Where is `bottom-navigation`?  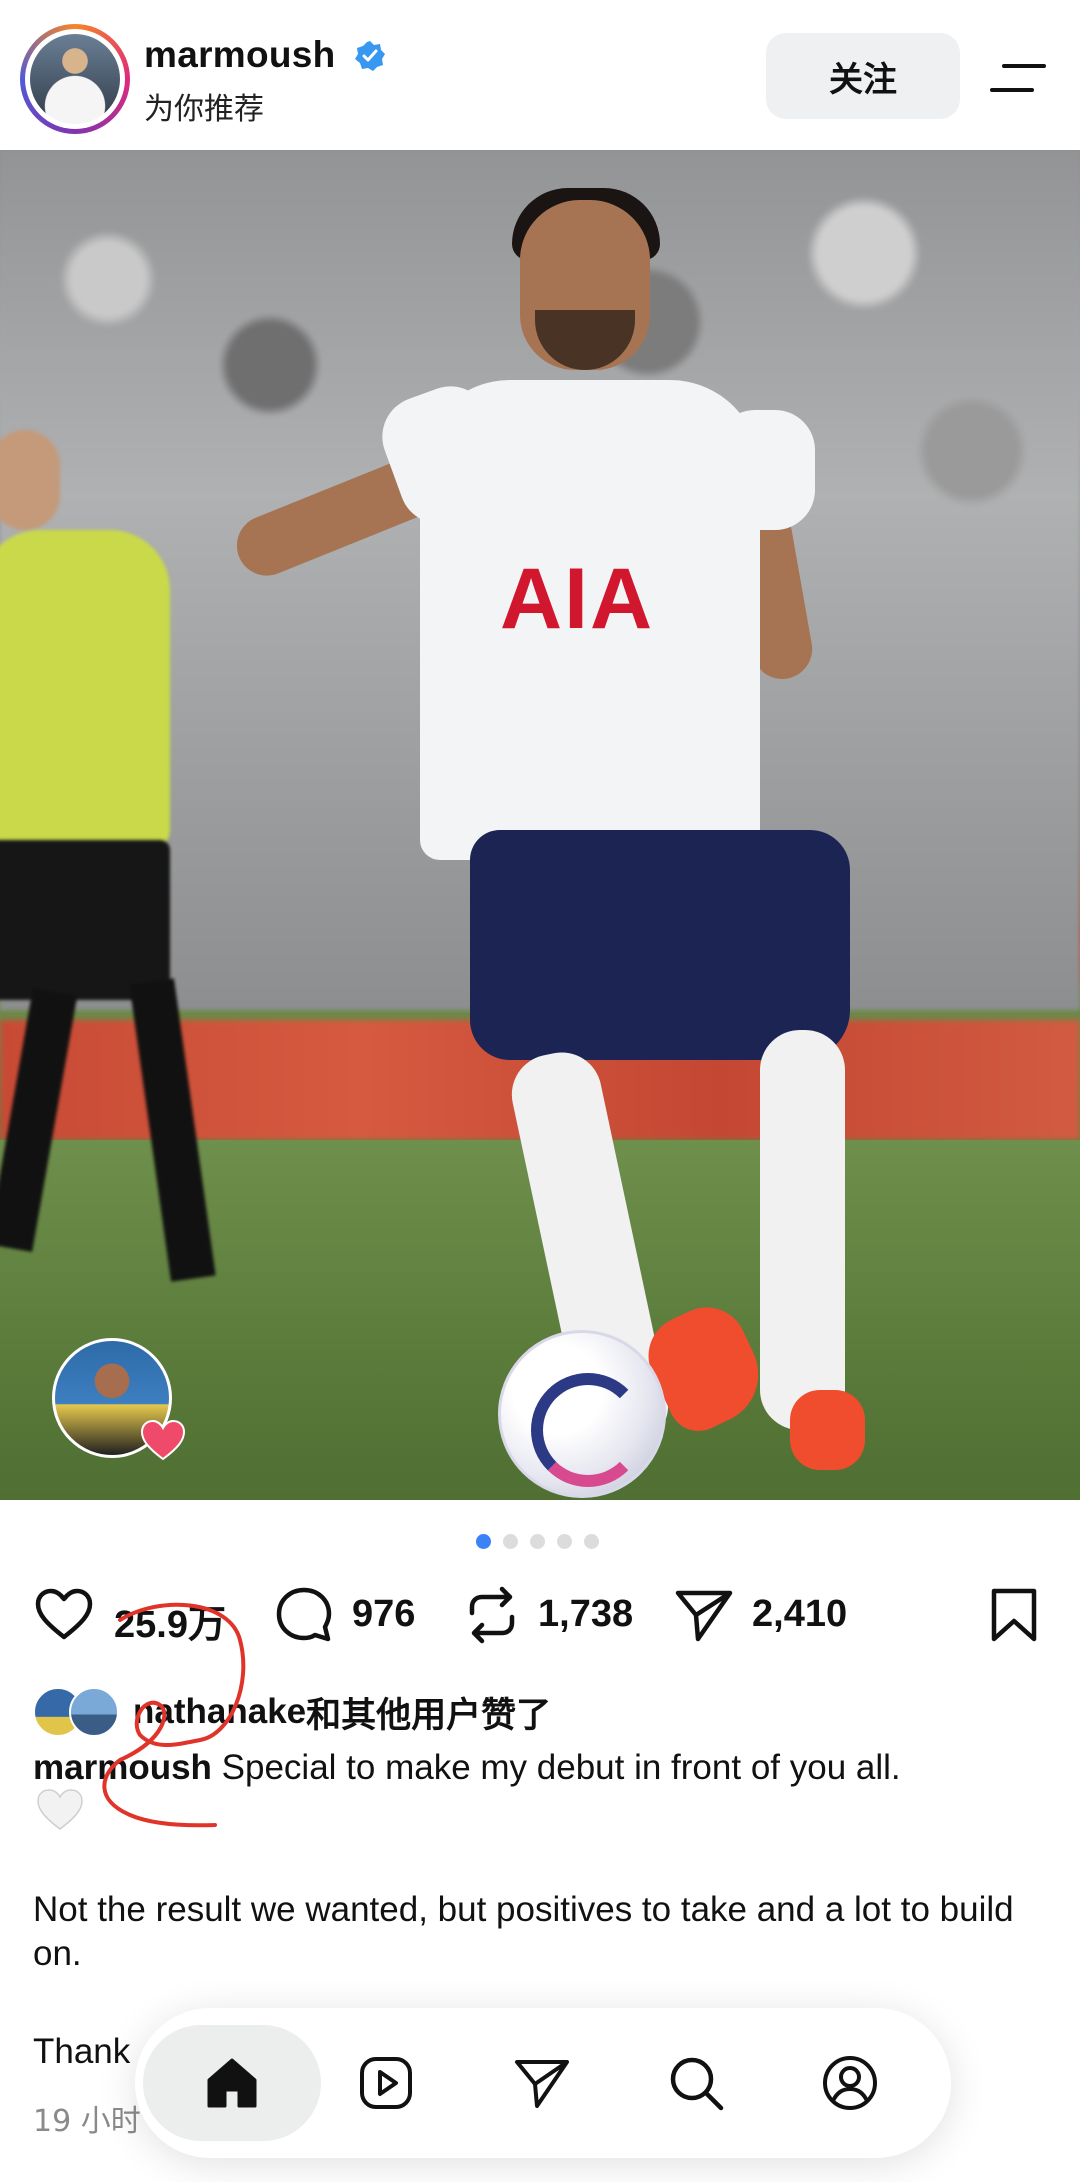 bottom-navigation is located at coordinates (543, 2083).